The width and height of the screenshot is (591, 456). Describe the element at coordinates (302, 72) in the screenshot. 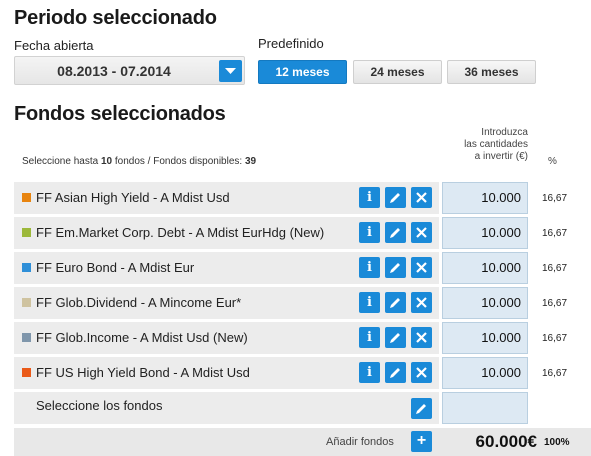

I see `preset-12-months-button: 12 meses` at that location.